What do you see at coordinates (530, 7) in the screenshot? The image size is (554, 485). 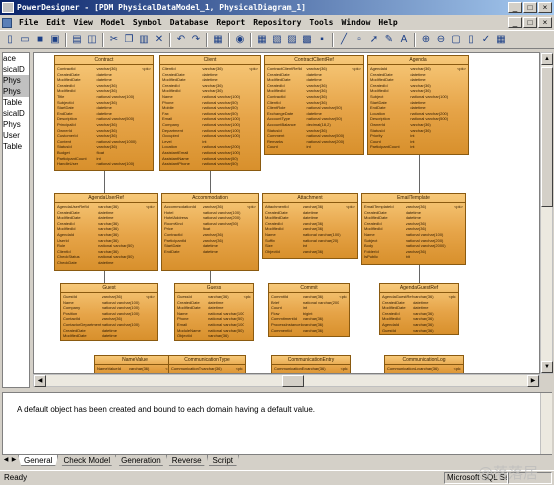 I see `maximize-button: □` at bounding box center [530, 7].